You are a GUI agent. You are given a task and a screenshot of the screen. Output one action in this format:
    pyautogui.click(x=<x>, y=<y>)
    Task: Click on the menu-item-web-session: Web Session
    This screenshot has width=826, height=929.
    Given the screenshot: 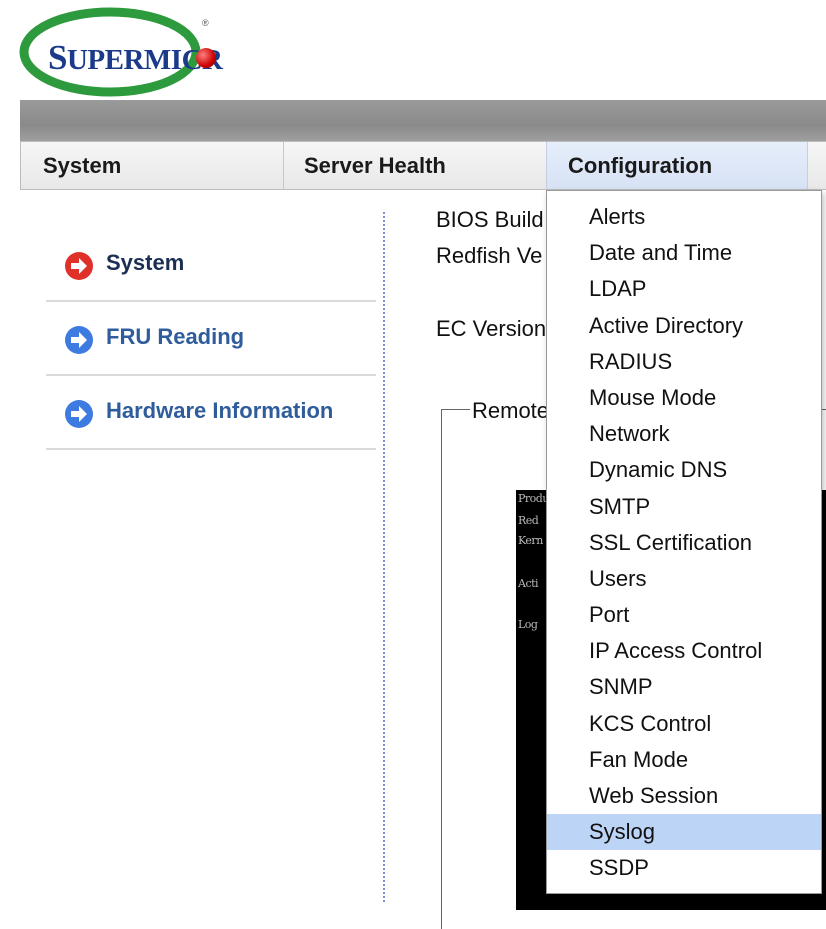 What is the action you would take?
    pyautogui.click(x=684, y=796)
    